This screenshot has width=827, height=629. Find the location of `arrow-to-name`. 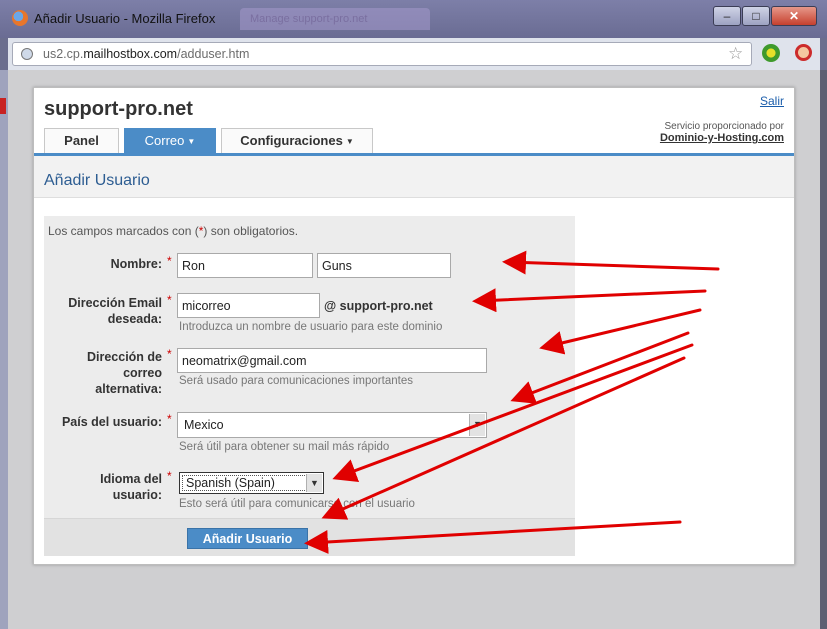

arrow-to-name is located at coordinates (611, 262).